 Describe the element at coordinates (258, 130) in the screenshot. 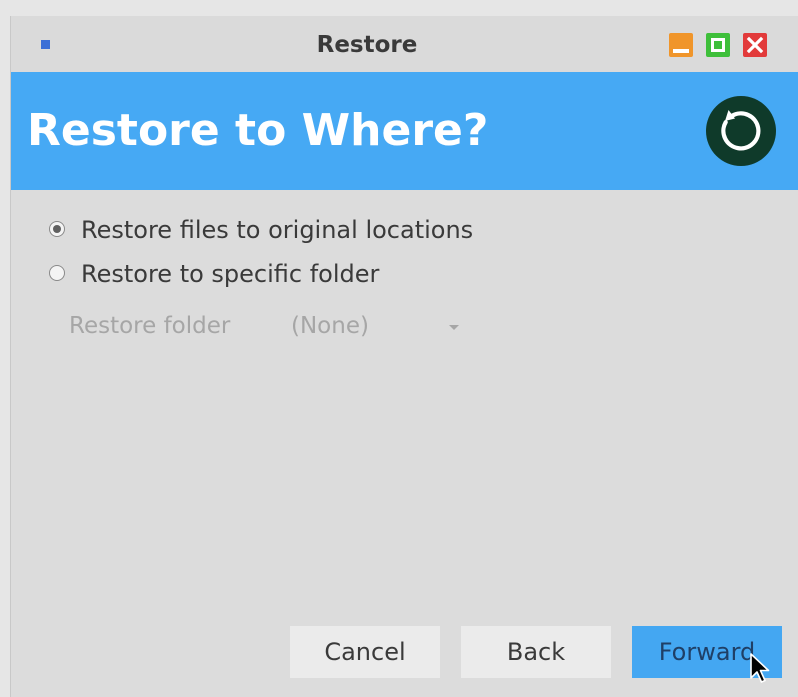

I see `page-heading: Restore to Where?` at that location.